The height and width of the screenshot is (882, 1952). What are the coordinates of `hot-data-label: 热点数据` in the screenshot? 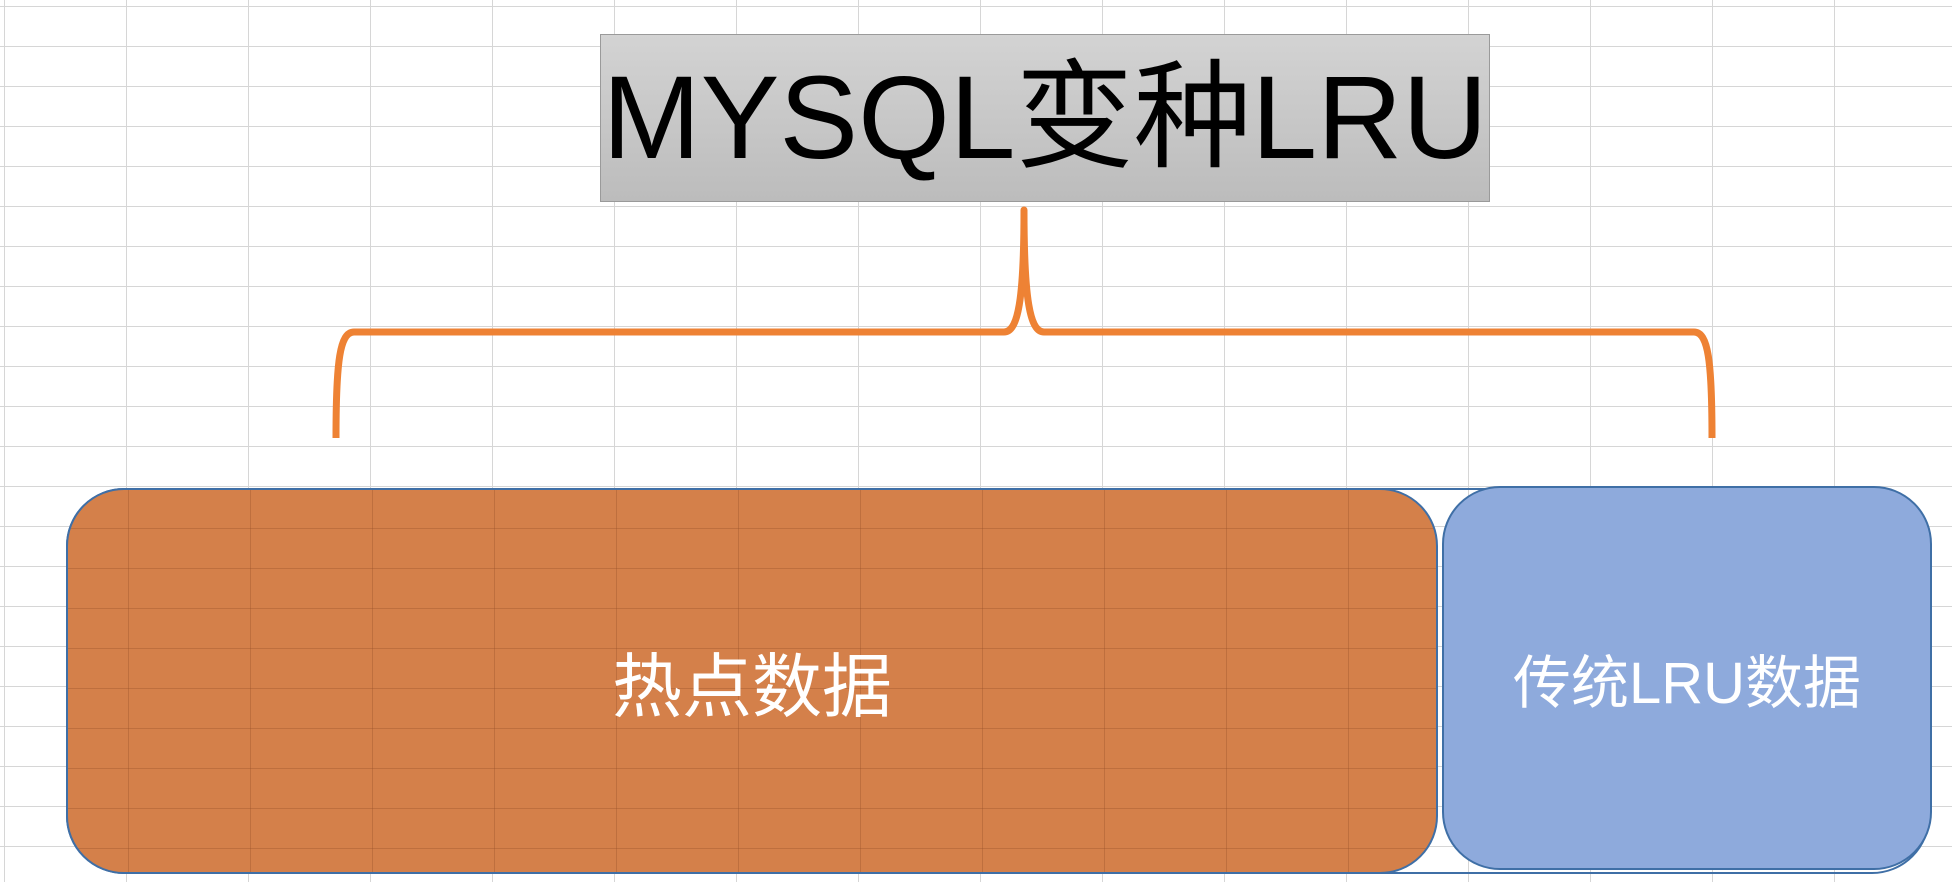 It's located at (752, 686).